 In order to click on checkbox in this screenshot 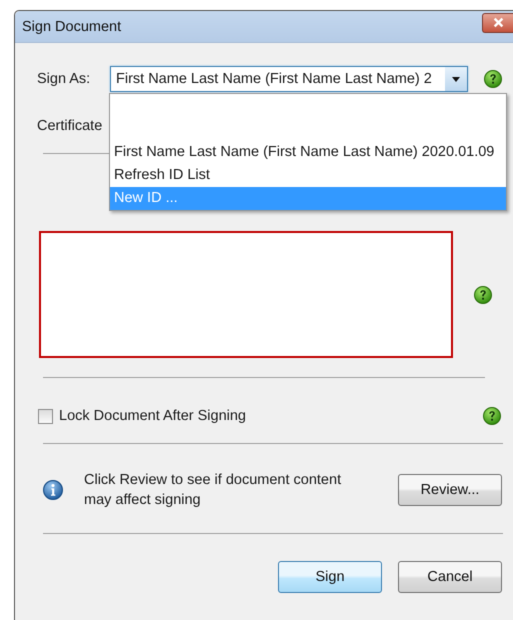, I will do `click(45, 416)`.